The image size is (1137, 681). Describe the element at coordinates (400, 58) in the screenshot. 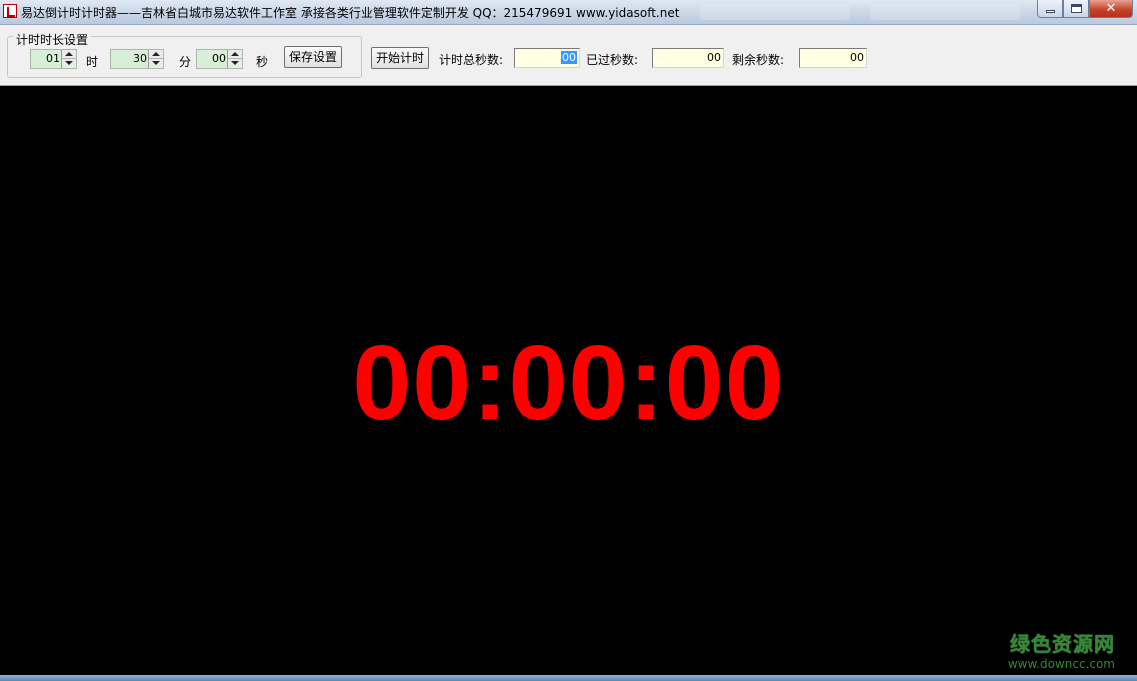

I see `start-timer-button: 开始计时` at that location.